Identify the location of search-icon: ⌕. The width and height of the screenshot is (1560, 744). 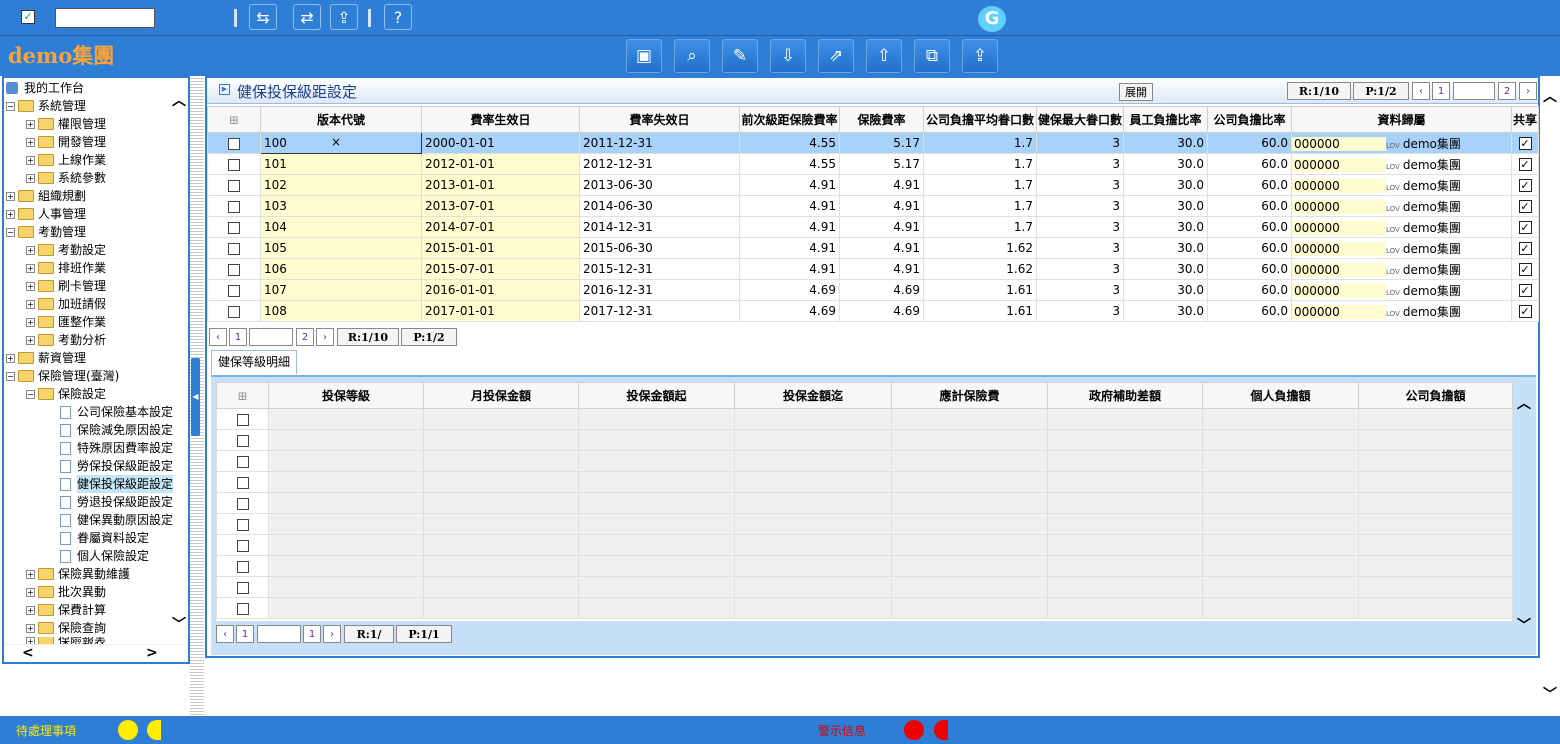
(692, 56).